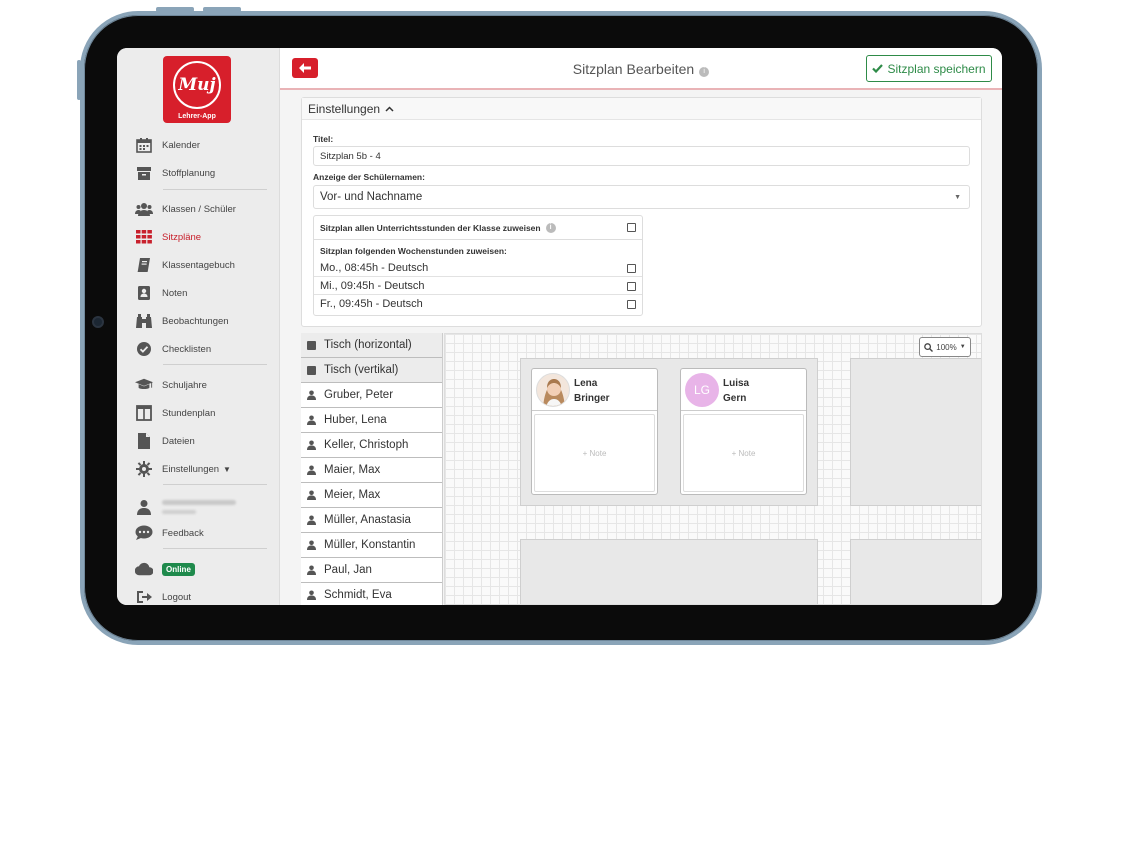  Describe the element at coordinates (185, 507) in the screenshot. I see `sidebar-user` at that location.